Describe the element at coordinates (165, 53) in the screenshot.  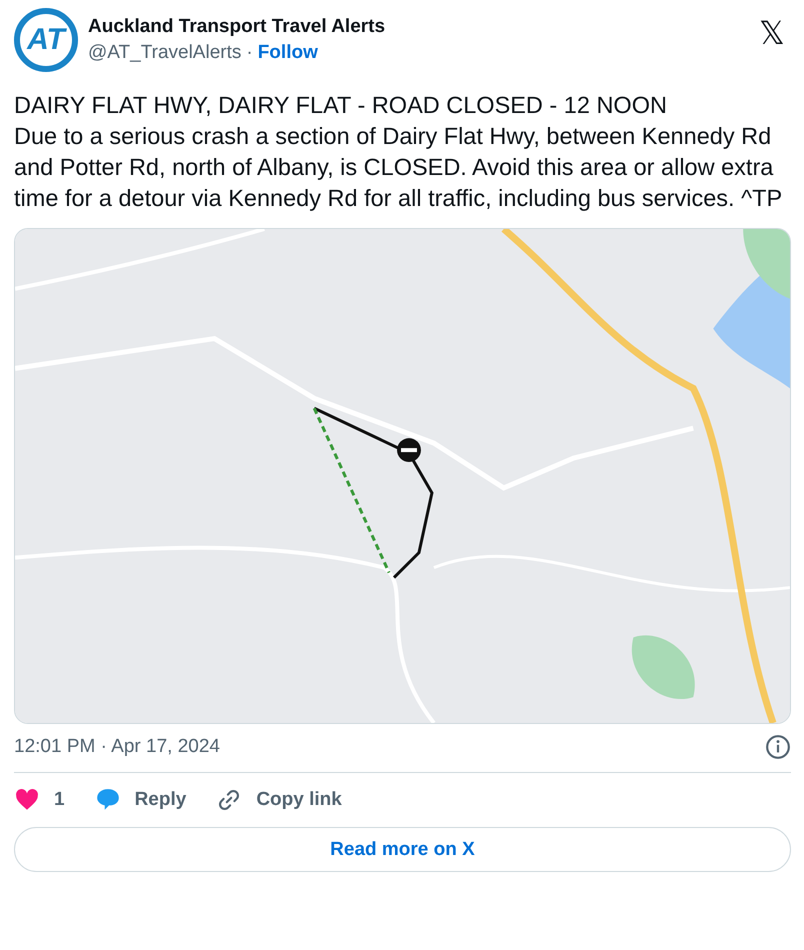
I see `author-handle: @AT_TravelAlerts` at that location.